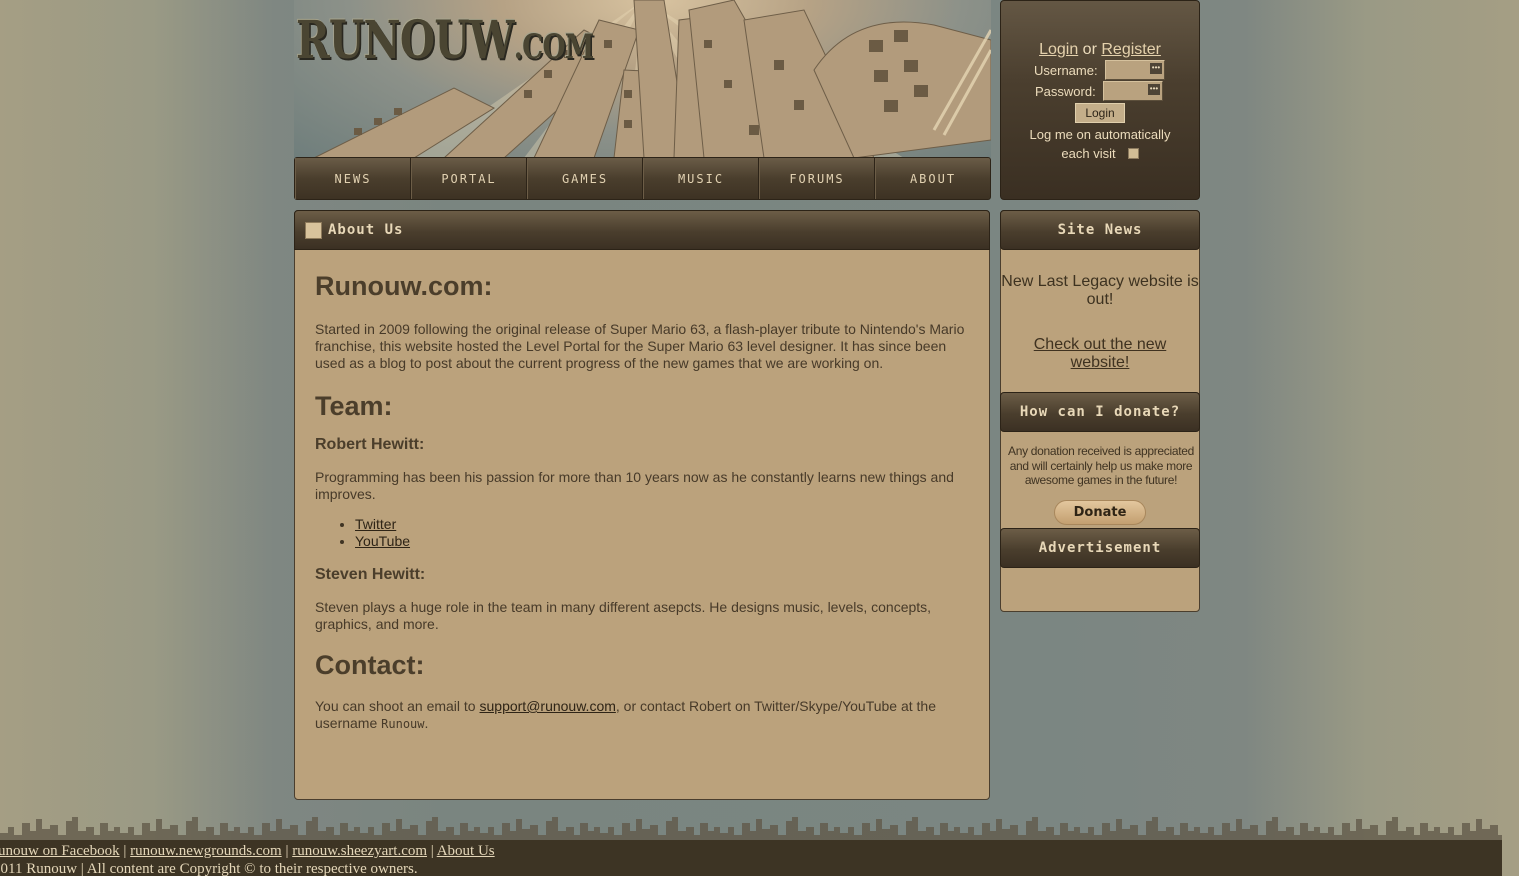  What do you see at coordinates (469, 178) in the screenshot?
I see `nav-portal: PORTAL` at bounding box center [469, 178].